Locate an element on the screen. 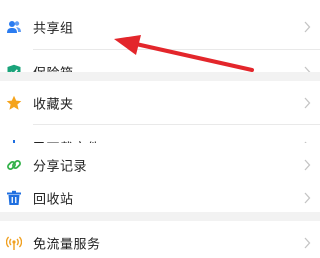 The height and width of the screenshot is (258, 320). menu-item-label: 收藏夹 is located at coordinates (53, 105).